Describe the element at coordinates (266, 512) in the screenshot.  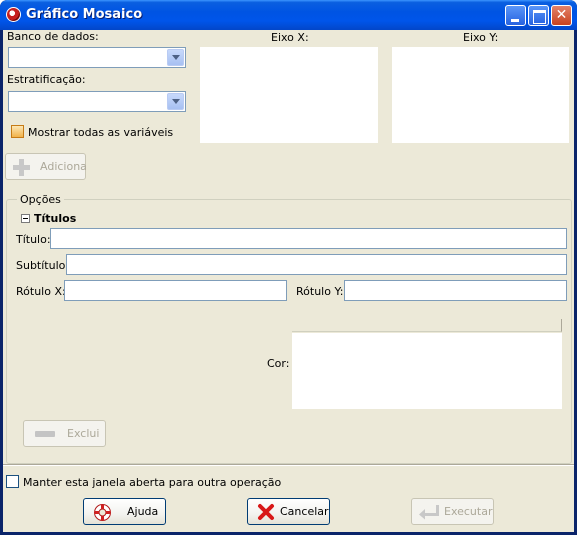
I see `red-x-icon` at that location.